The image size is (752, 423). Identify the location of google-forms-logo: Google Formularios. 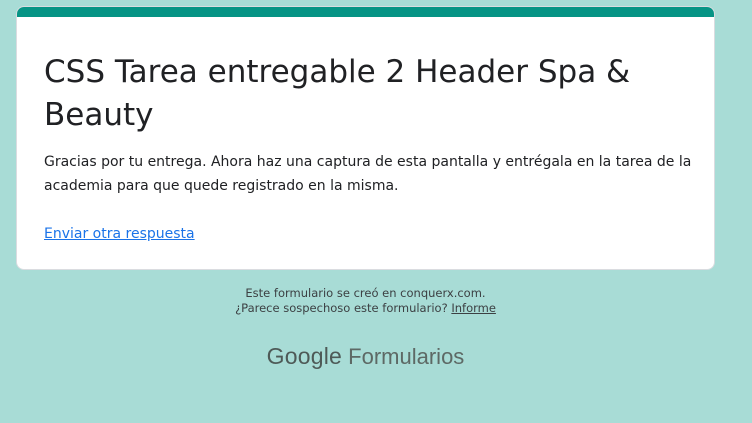
(365, 356).